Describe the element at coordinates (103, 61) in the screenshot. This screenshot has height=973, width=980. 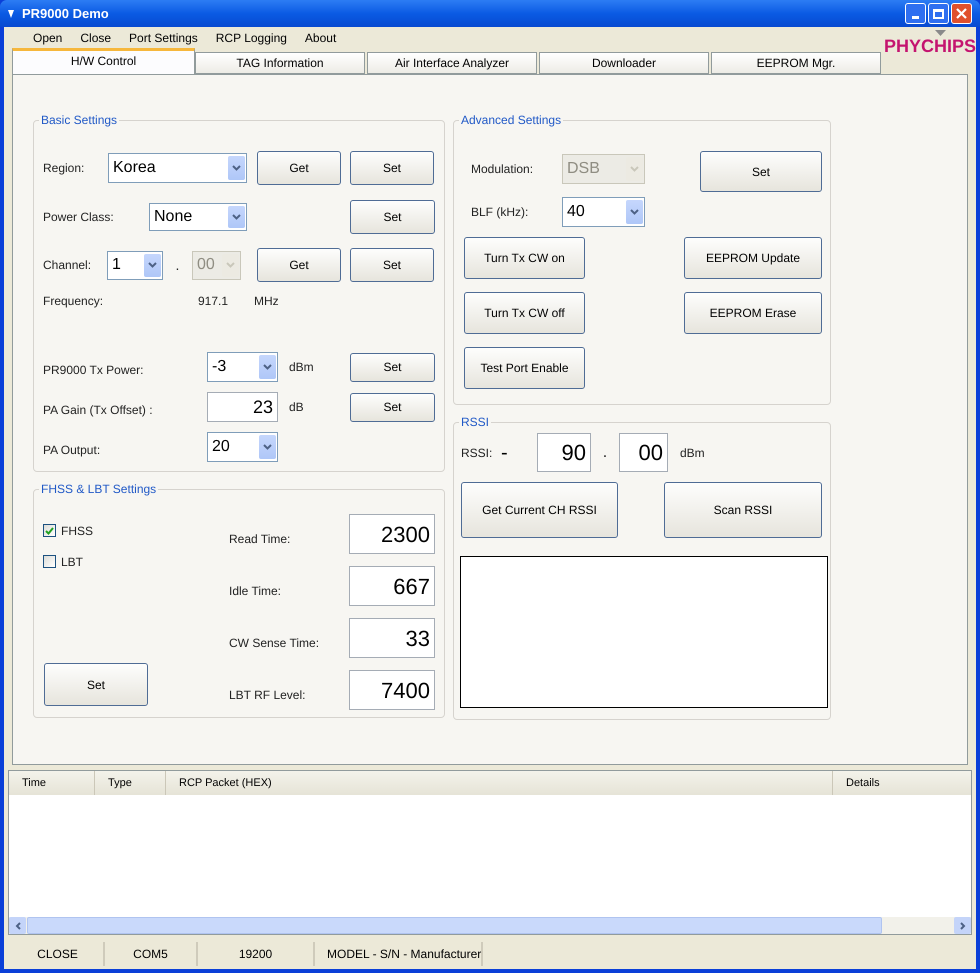
I see `tab: H/W Control` at that location.